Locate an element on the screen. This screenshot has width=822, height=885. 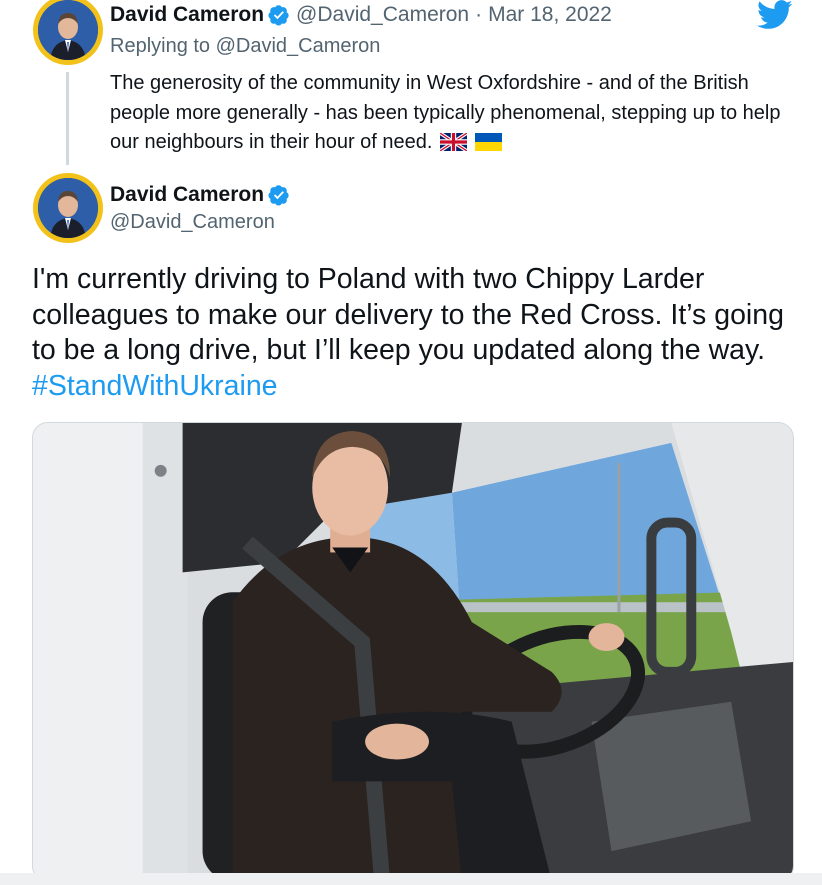
hashtag-link: #StandWithUkraine is located at coordinates (155, 386).